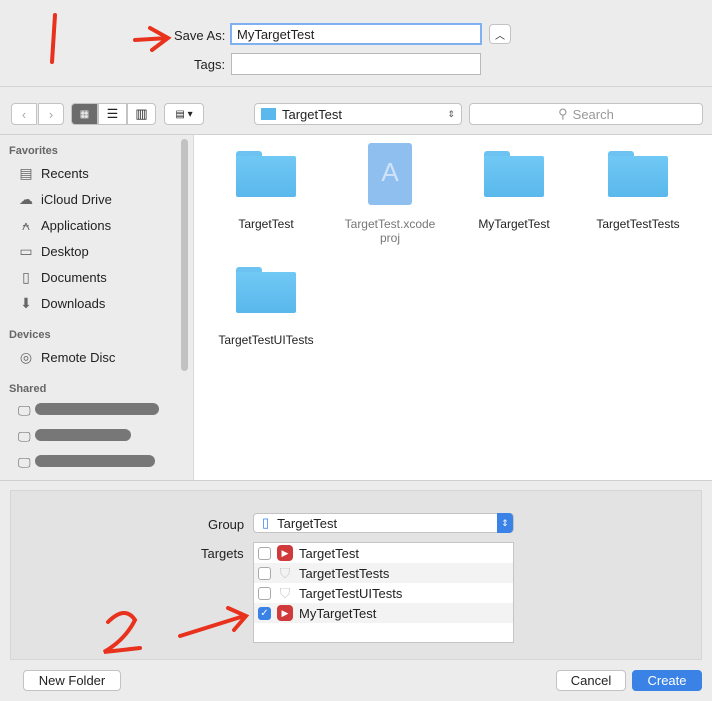  What do you see at coordinates (122, 632) in the screenshot?
I see `annotation-two-mark` at bounding box center [122, 632].